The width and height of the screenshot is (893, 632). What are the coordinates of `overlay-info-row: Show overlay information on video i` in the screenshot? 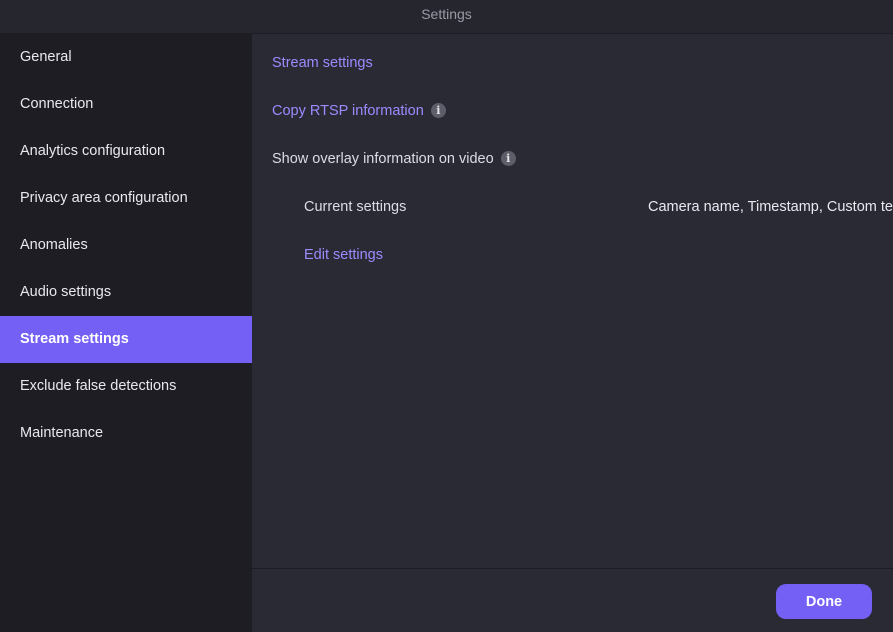 It's located at (394, 159).